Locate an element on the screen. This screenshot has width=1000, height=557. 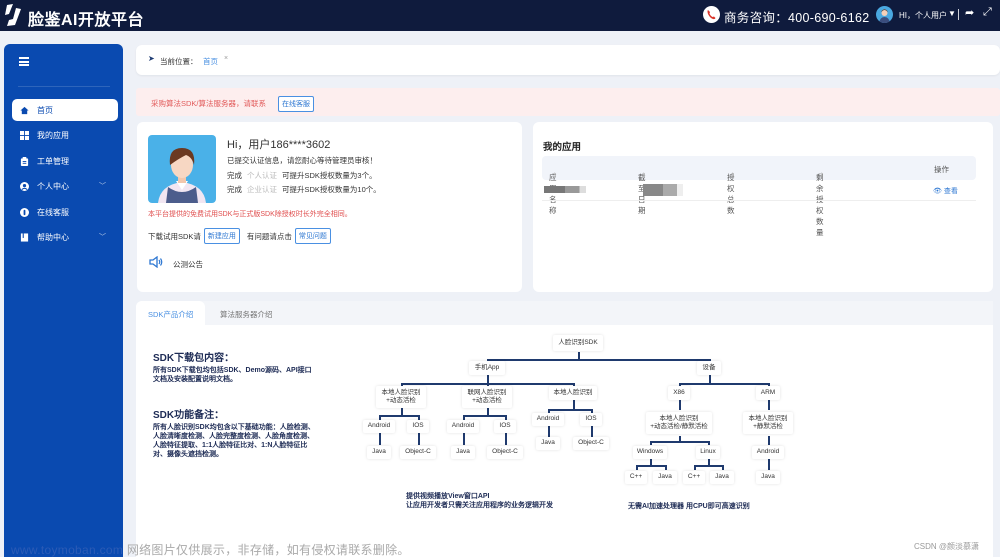
headset-icon is located at coordinates (24, 212).